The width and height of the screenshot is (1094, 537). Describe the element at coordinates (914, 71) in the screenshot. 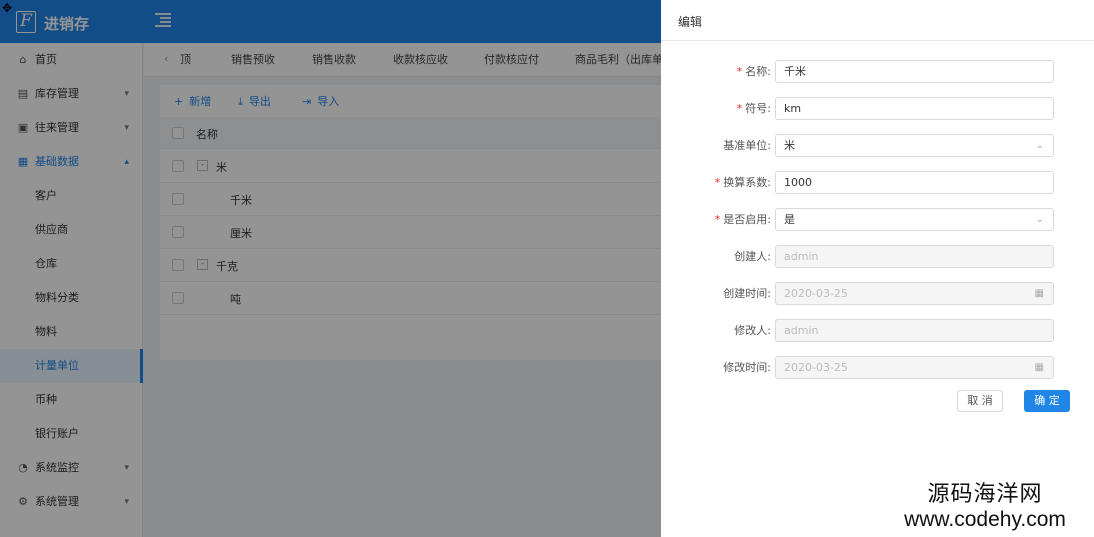

I see `name-input: 千米` at that location.